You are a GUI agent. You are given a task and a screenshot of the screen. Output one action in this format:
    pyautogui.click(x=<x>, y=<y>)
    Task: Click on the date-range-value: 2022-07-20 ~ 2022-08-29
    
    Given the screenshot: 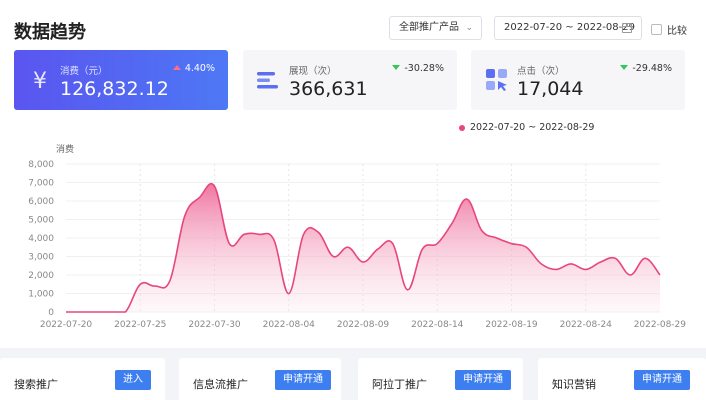 What is the action you would take?
    pyautogui.click(x=569, y=27)
    